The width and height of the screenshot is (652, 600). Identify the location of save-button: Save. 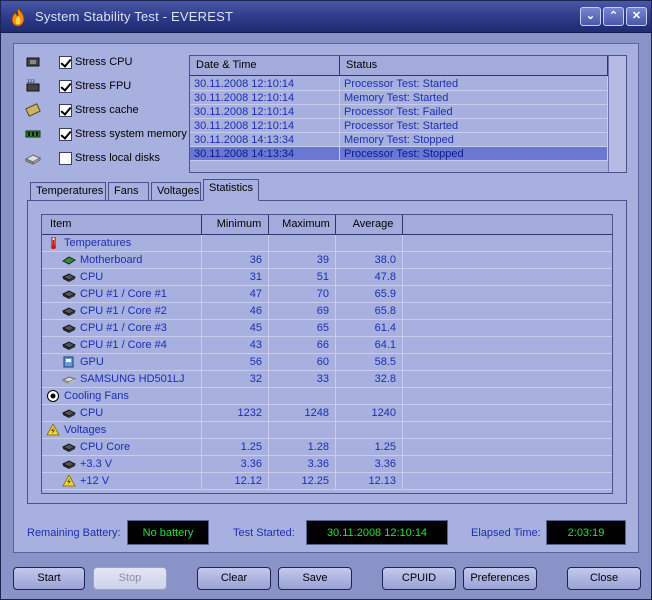
(315, 578).